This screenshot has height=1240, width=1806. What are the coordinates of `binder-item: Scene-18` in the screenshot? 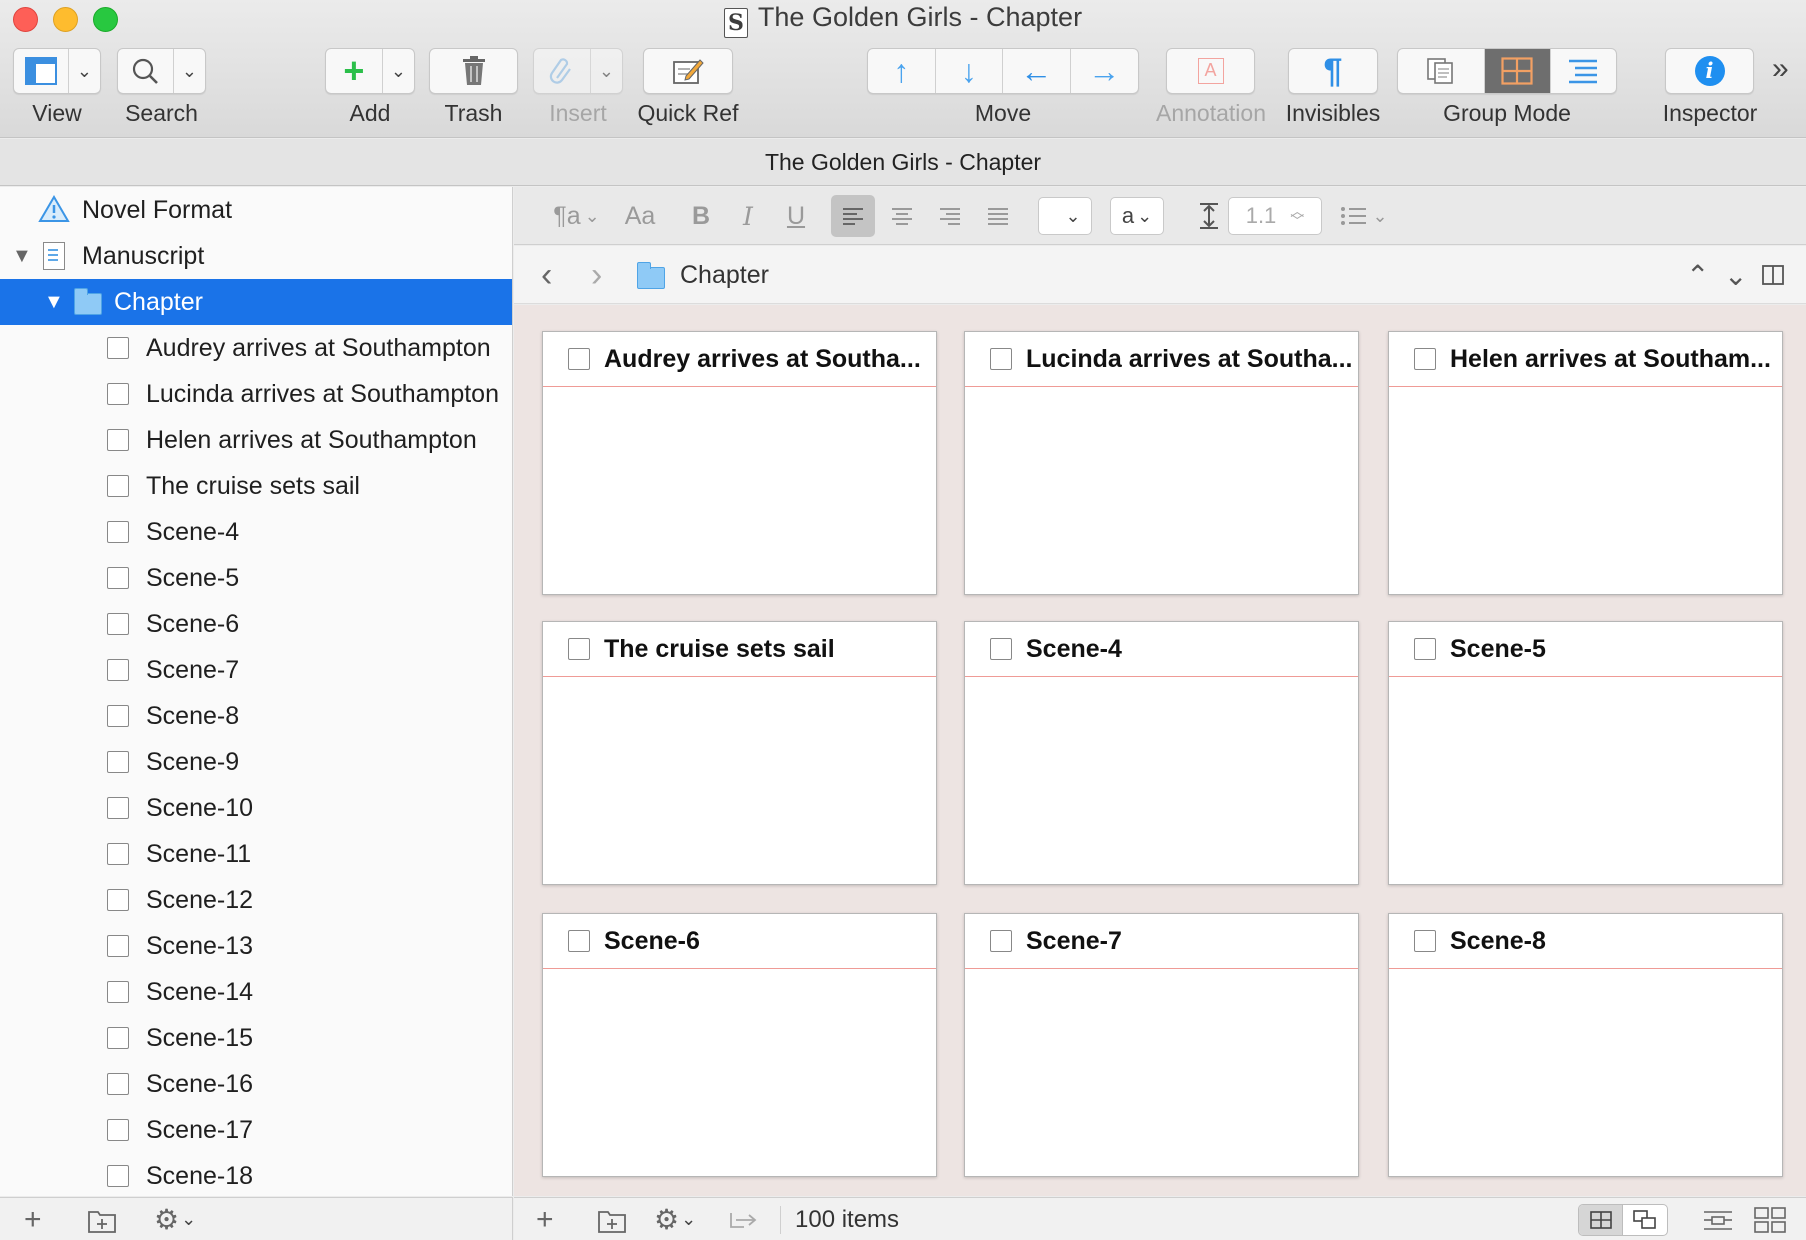 It's located at (256, 1174).